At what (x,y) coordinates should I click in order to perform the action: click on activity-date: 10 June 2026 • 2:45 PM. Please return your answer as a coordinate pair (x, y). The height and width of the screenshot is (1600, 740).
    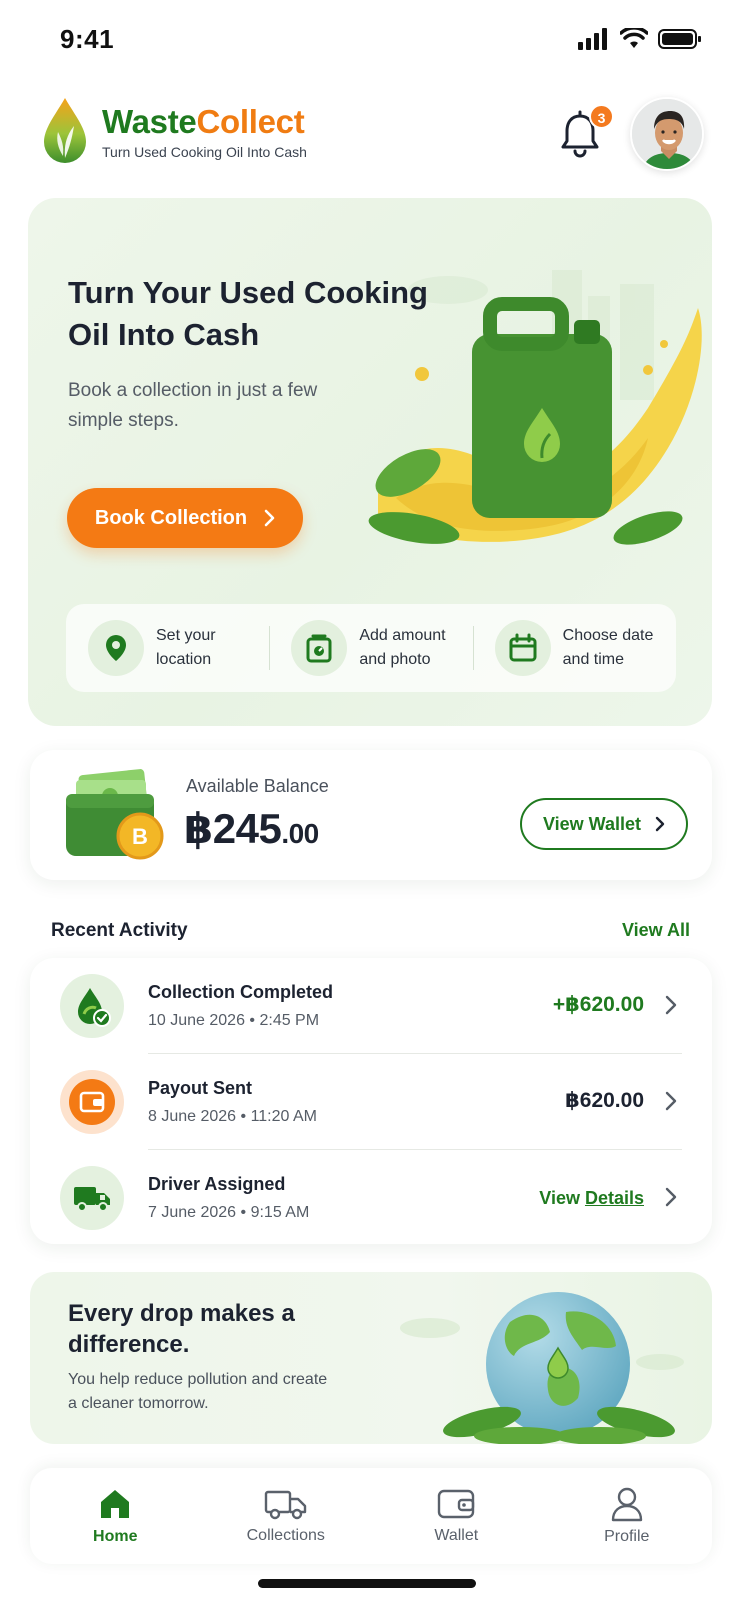
    Looking at the image, I should click on (234, 1020).